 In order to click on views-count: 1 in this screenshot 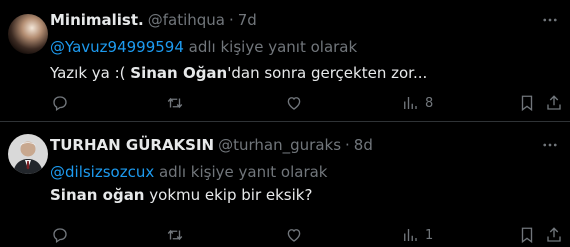, I will do `click(429, 235)`.